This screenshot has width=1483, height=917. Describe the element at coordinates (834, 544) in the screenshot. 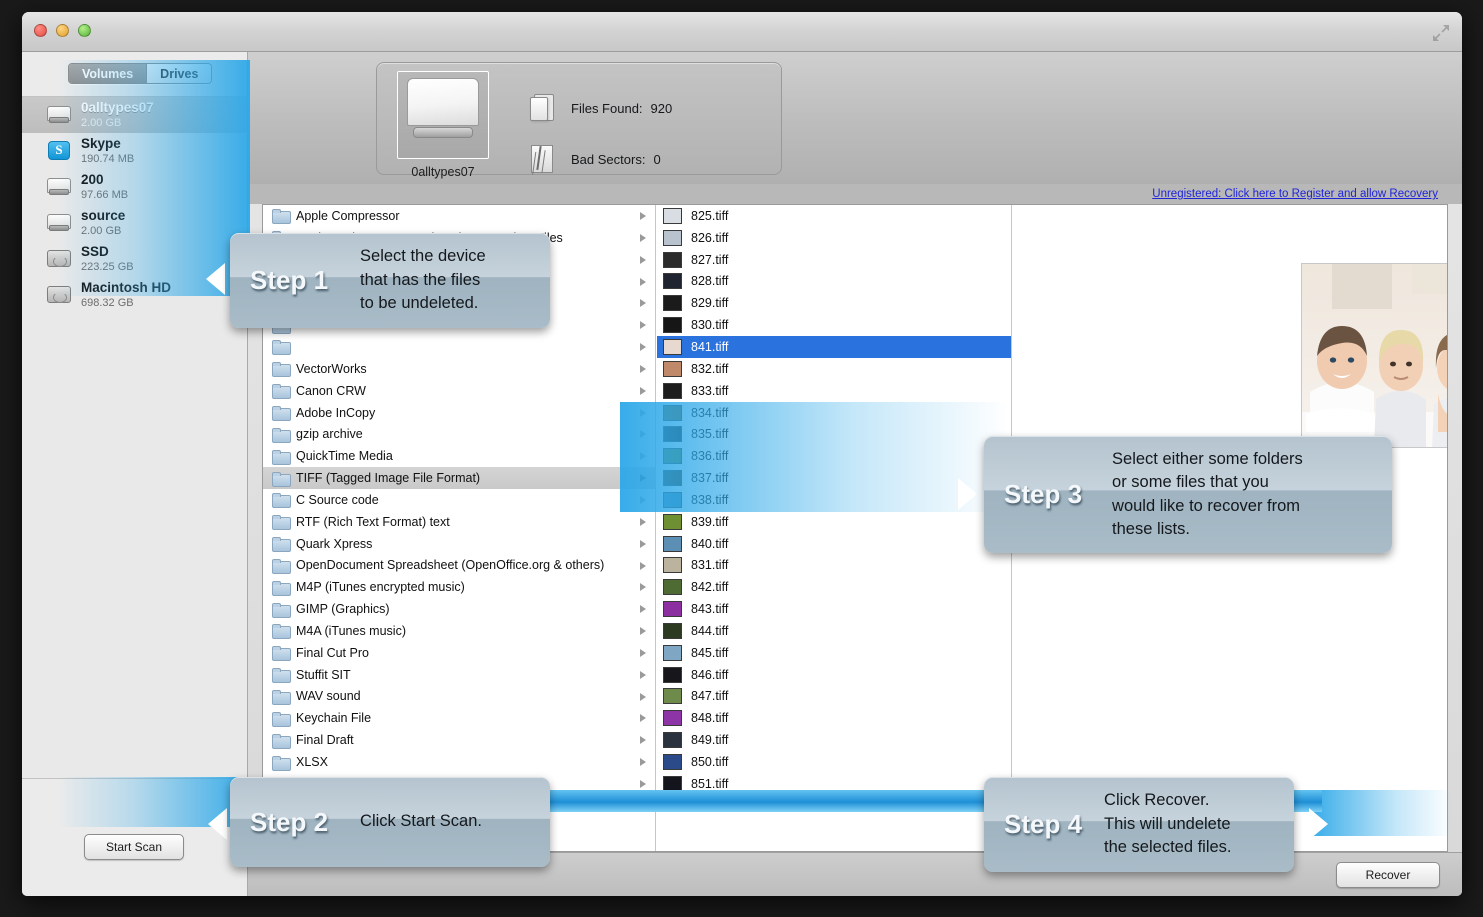

I see `file-row: 840.tiff` at that location.